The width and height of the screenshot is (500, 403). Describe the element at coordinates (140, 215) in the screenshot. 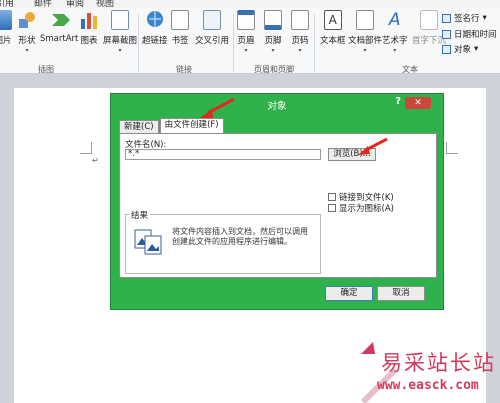

I see `result-label: 结果` at that location.